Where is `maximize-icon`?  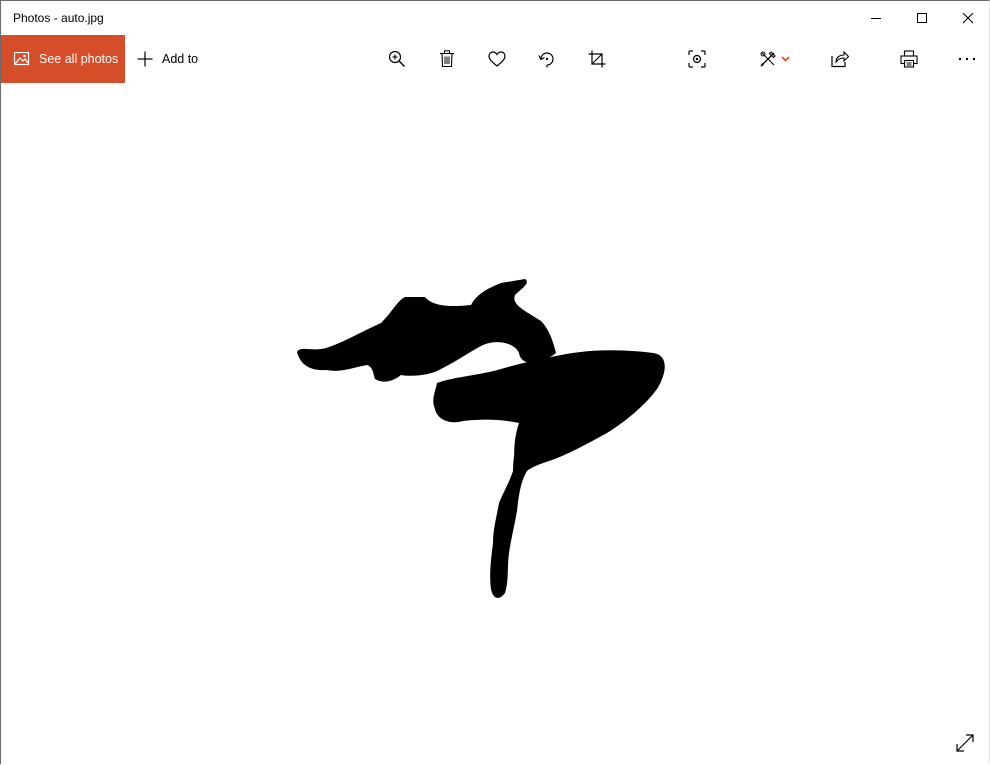 maximize-icon is located at coordinates (922, 18).